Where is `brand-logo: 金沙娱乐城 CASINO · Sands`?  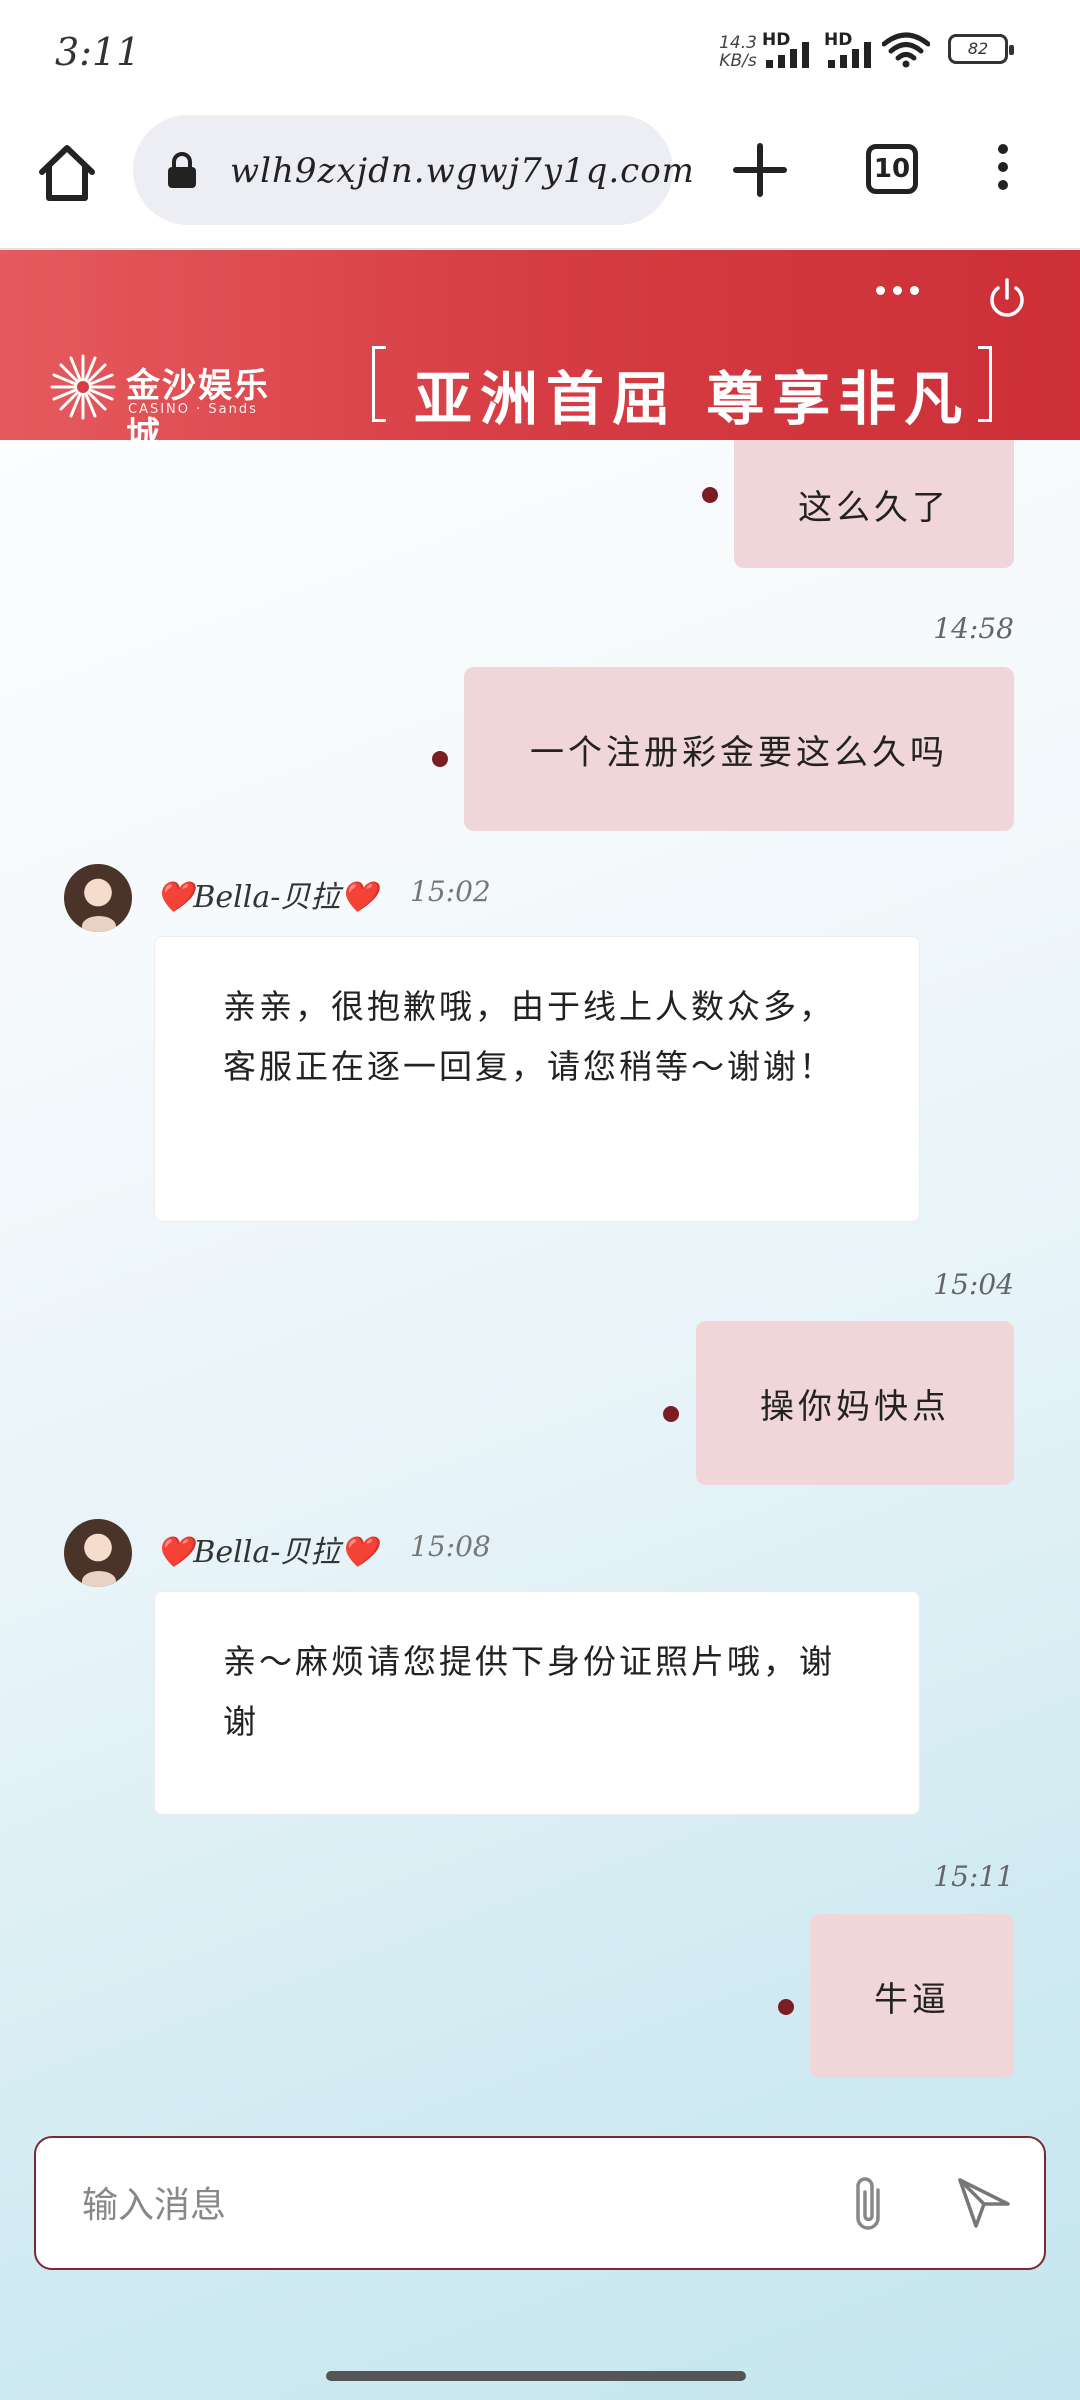 brand-logo: 金沙娱乐城 CASINO · Sands is located at coordinates (165, 402).